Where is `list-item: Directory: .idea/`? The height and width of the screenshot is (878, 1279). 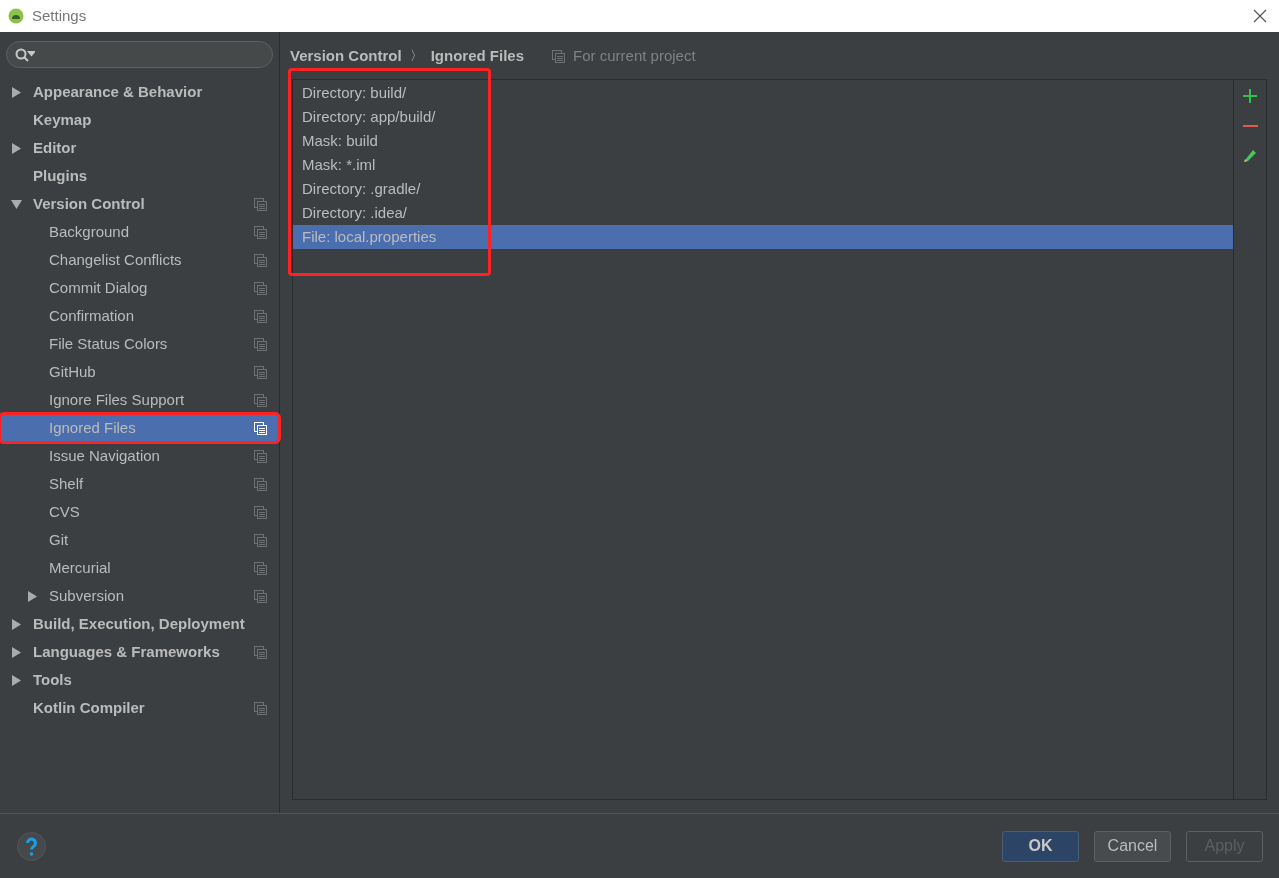 list-item: Directory: .idea/ is located at coordinates (763, 213).